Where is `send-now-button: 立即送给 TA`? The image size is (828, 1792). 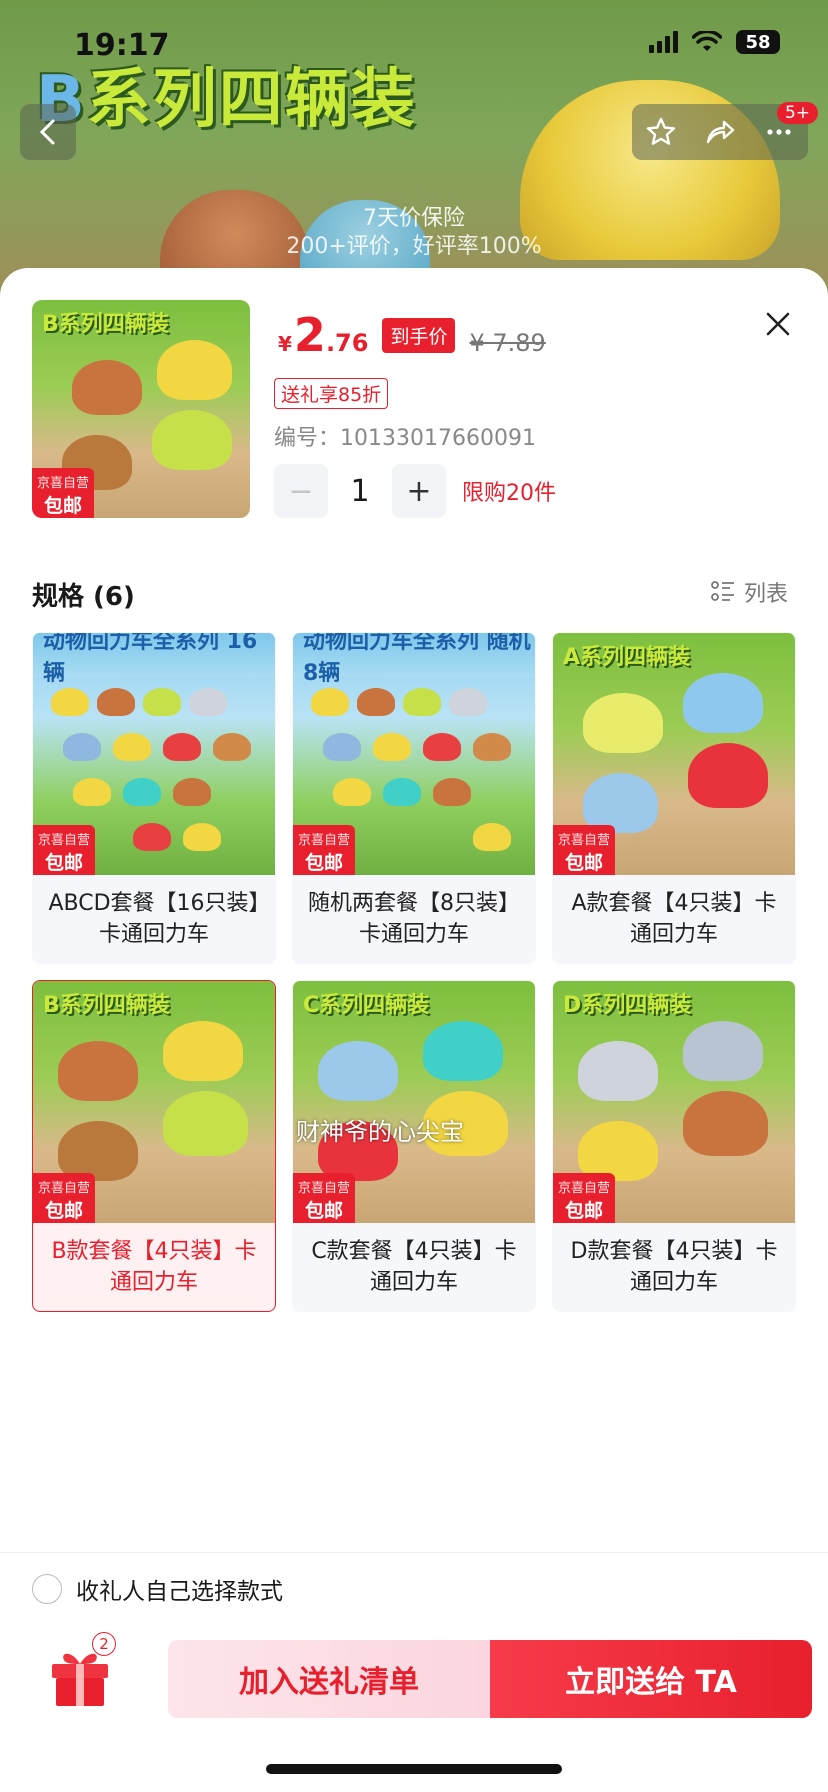 send-now-button: 立即送给 TA is located at coordinates (651, 1679).